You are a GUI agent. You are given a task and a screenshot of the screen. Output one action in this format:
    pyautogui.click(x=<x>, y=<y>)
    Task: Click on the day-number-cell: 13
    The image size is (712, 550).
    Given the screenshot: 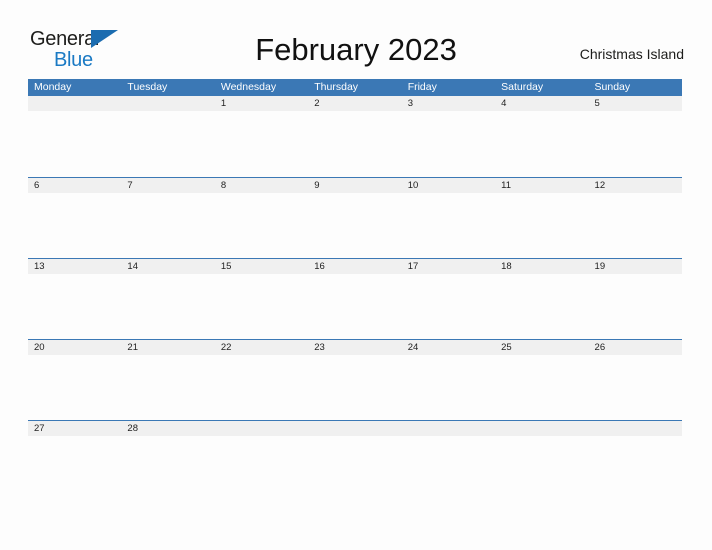 What is the action you would take?
    pyautogui.click(x=74, y=266)
    